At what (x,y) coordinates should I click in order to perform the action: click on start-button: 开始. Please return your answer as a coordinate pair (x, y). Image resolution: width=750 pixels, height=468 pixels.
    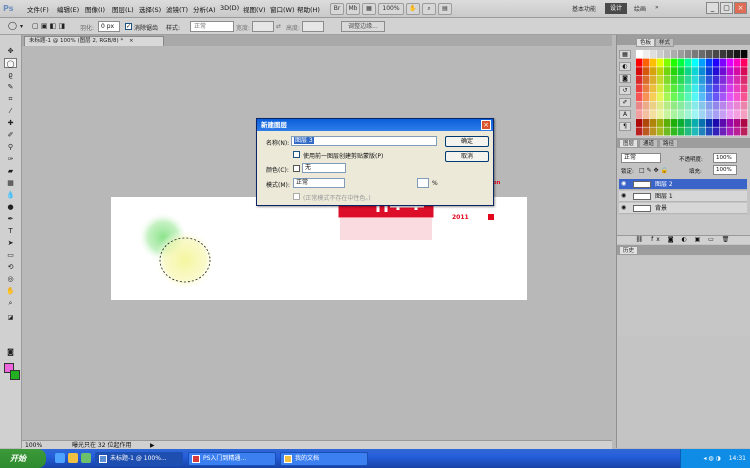
    Looking at the image, I should click on (23, 458).